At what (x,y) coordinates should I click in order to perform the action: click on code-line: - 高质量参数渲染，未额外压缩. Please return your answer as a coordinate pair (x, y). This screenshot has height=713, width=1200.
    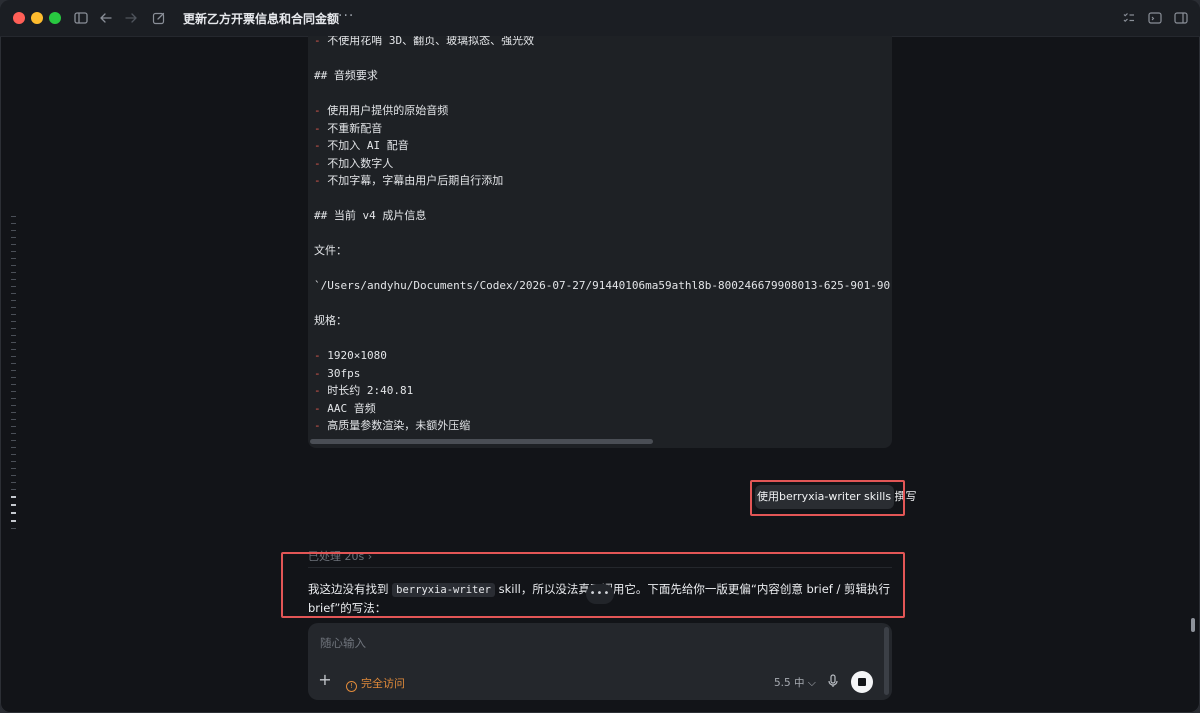
    Looking at the image, I should click on (392, 426).